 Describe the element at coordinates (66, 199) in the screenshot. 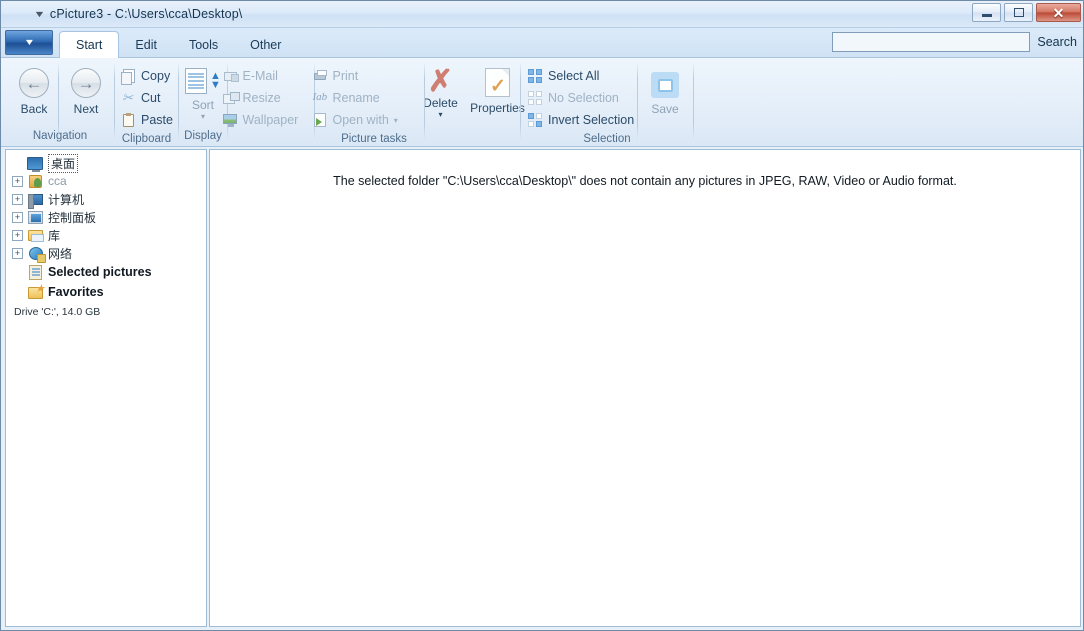

I see `tree-label-computer: 计算机` at that location.